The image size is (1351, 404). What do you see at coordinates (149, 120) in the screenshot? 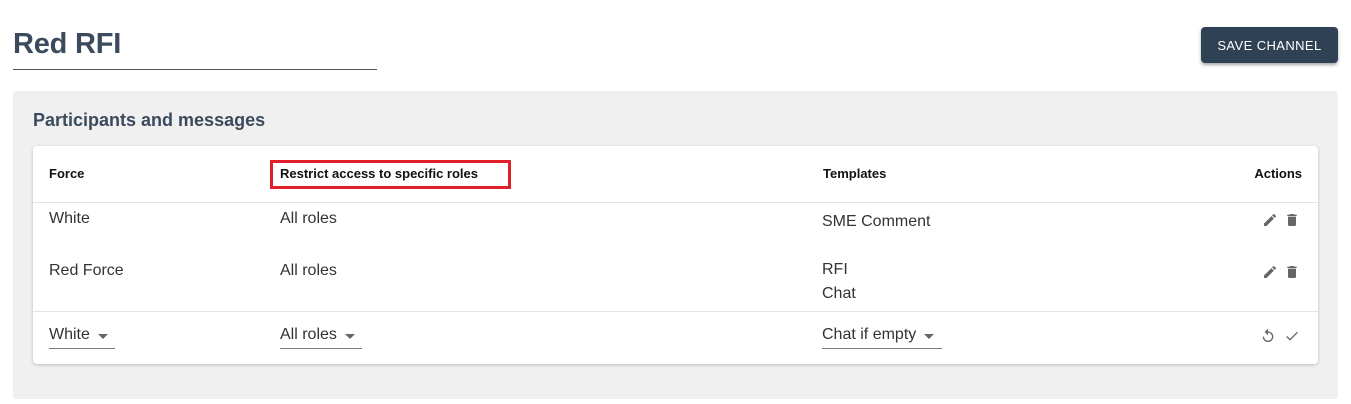
I see `panel-title: Participants and messages` at bounding box center [149, 120].